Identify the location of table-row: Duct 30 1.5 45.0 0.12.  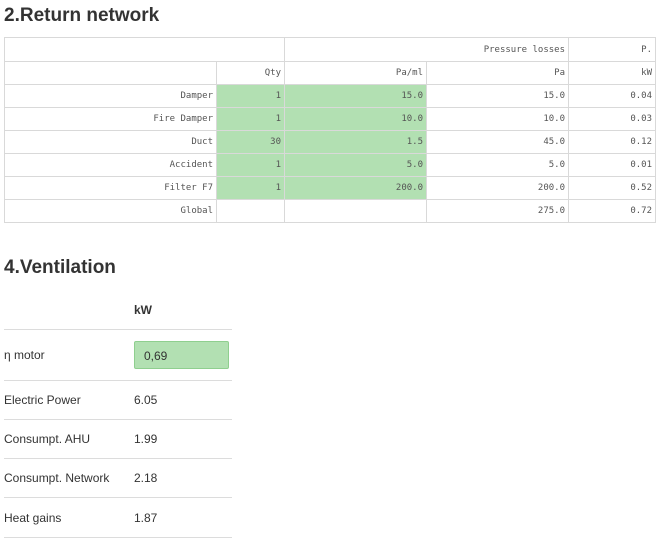
(330, 142).